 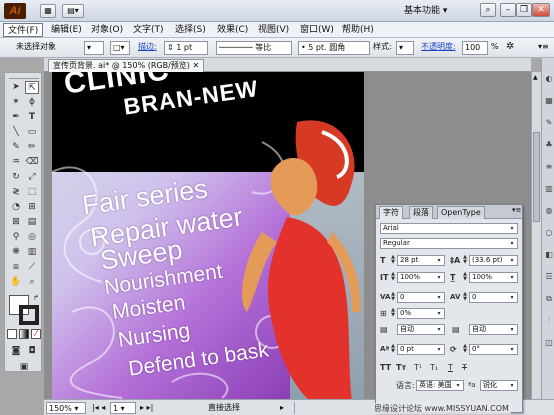 I want to click on type-tool-icon: T, so click(x=32, y=117).